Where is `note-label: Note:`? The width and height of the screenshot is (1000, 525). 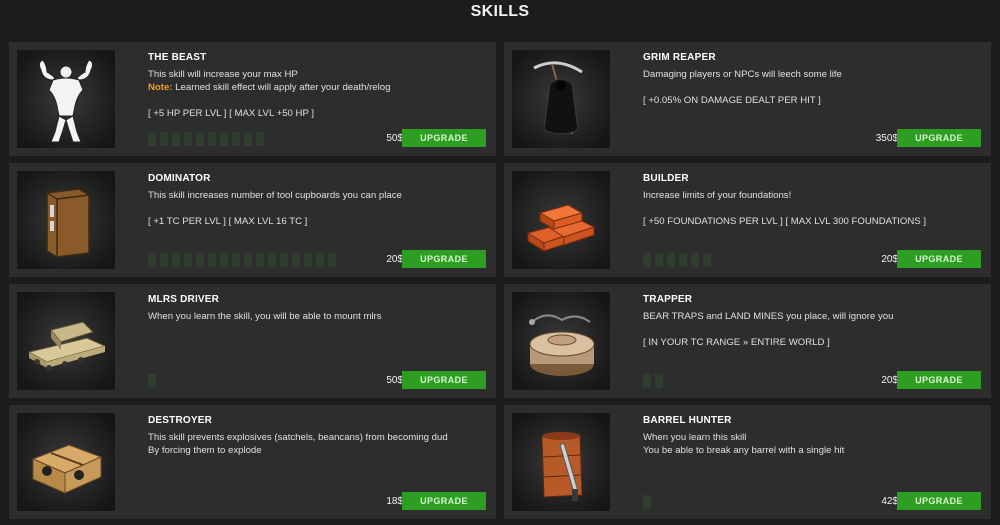
note-label: Note: is located at coordinates (160, 87).